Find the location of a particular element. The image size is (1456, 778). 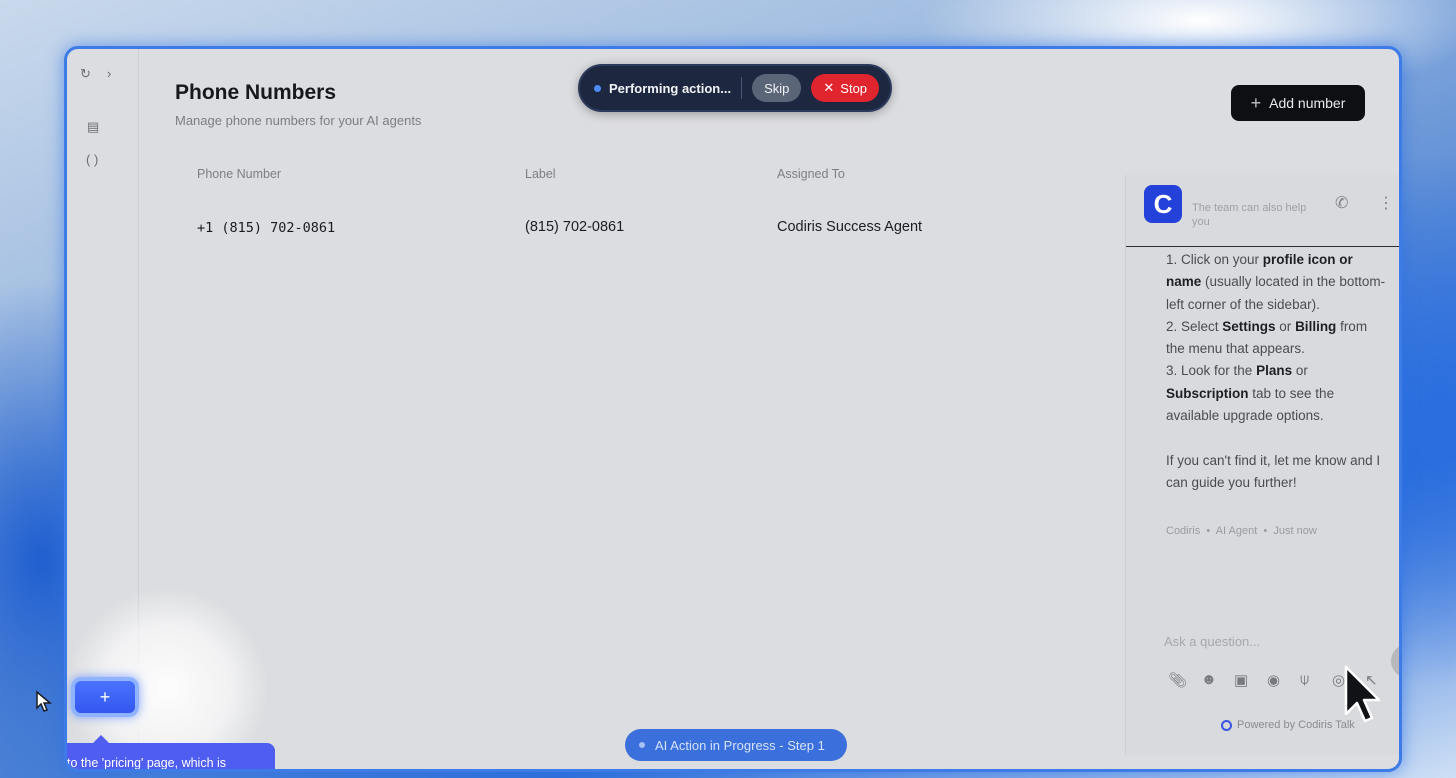

agent-tooltip: to the 'pricing' page, which is is located at coordinates (171, 756).